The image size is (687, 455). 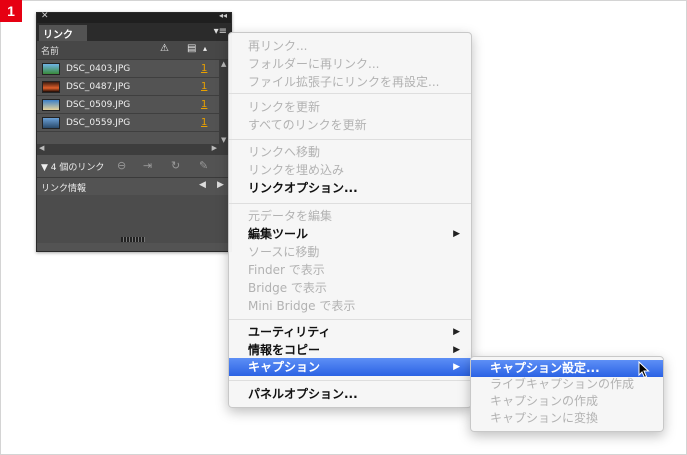 I want to click on menu-item-label: ユーティリティ, so click(x=289, y=332).